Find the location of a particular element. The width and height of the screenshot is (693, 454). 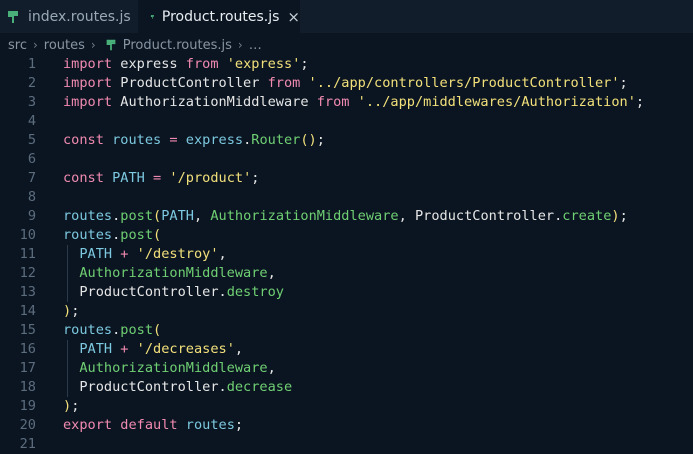

code-token: const is located at coordinates (83, 140).